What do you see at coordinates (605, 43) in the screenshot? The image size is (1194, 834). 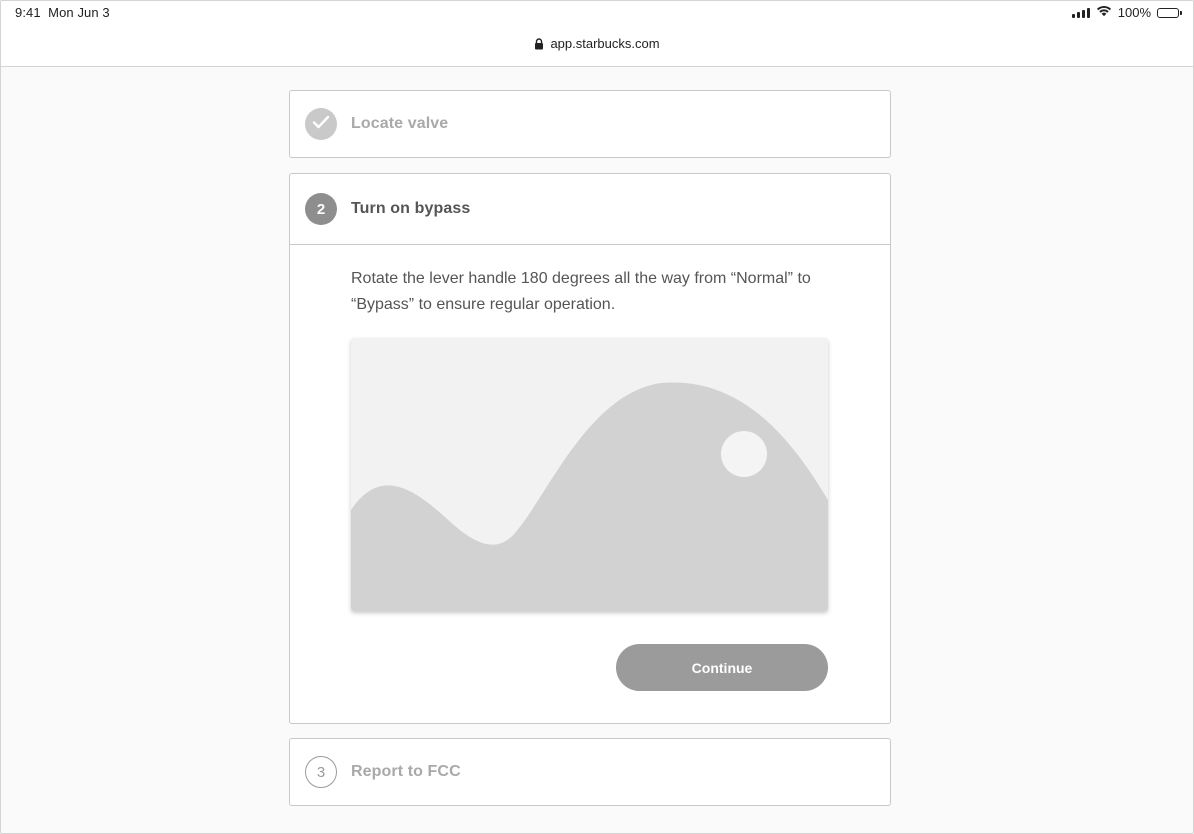 I see `url-text: app.starbucks.com` at bounding box center [605, 43].